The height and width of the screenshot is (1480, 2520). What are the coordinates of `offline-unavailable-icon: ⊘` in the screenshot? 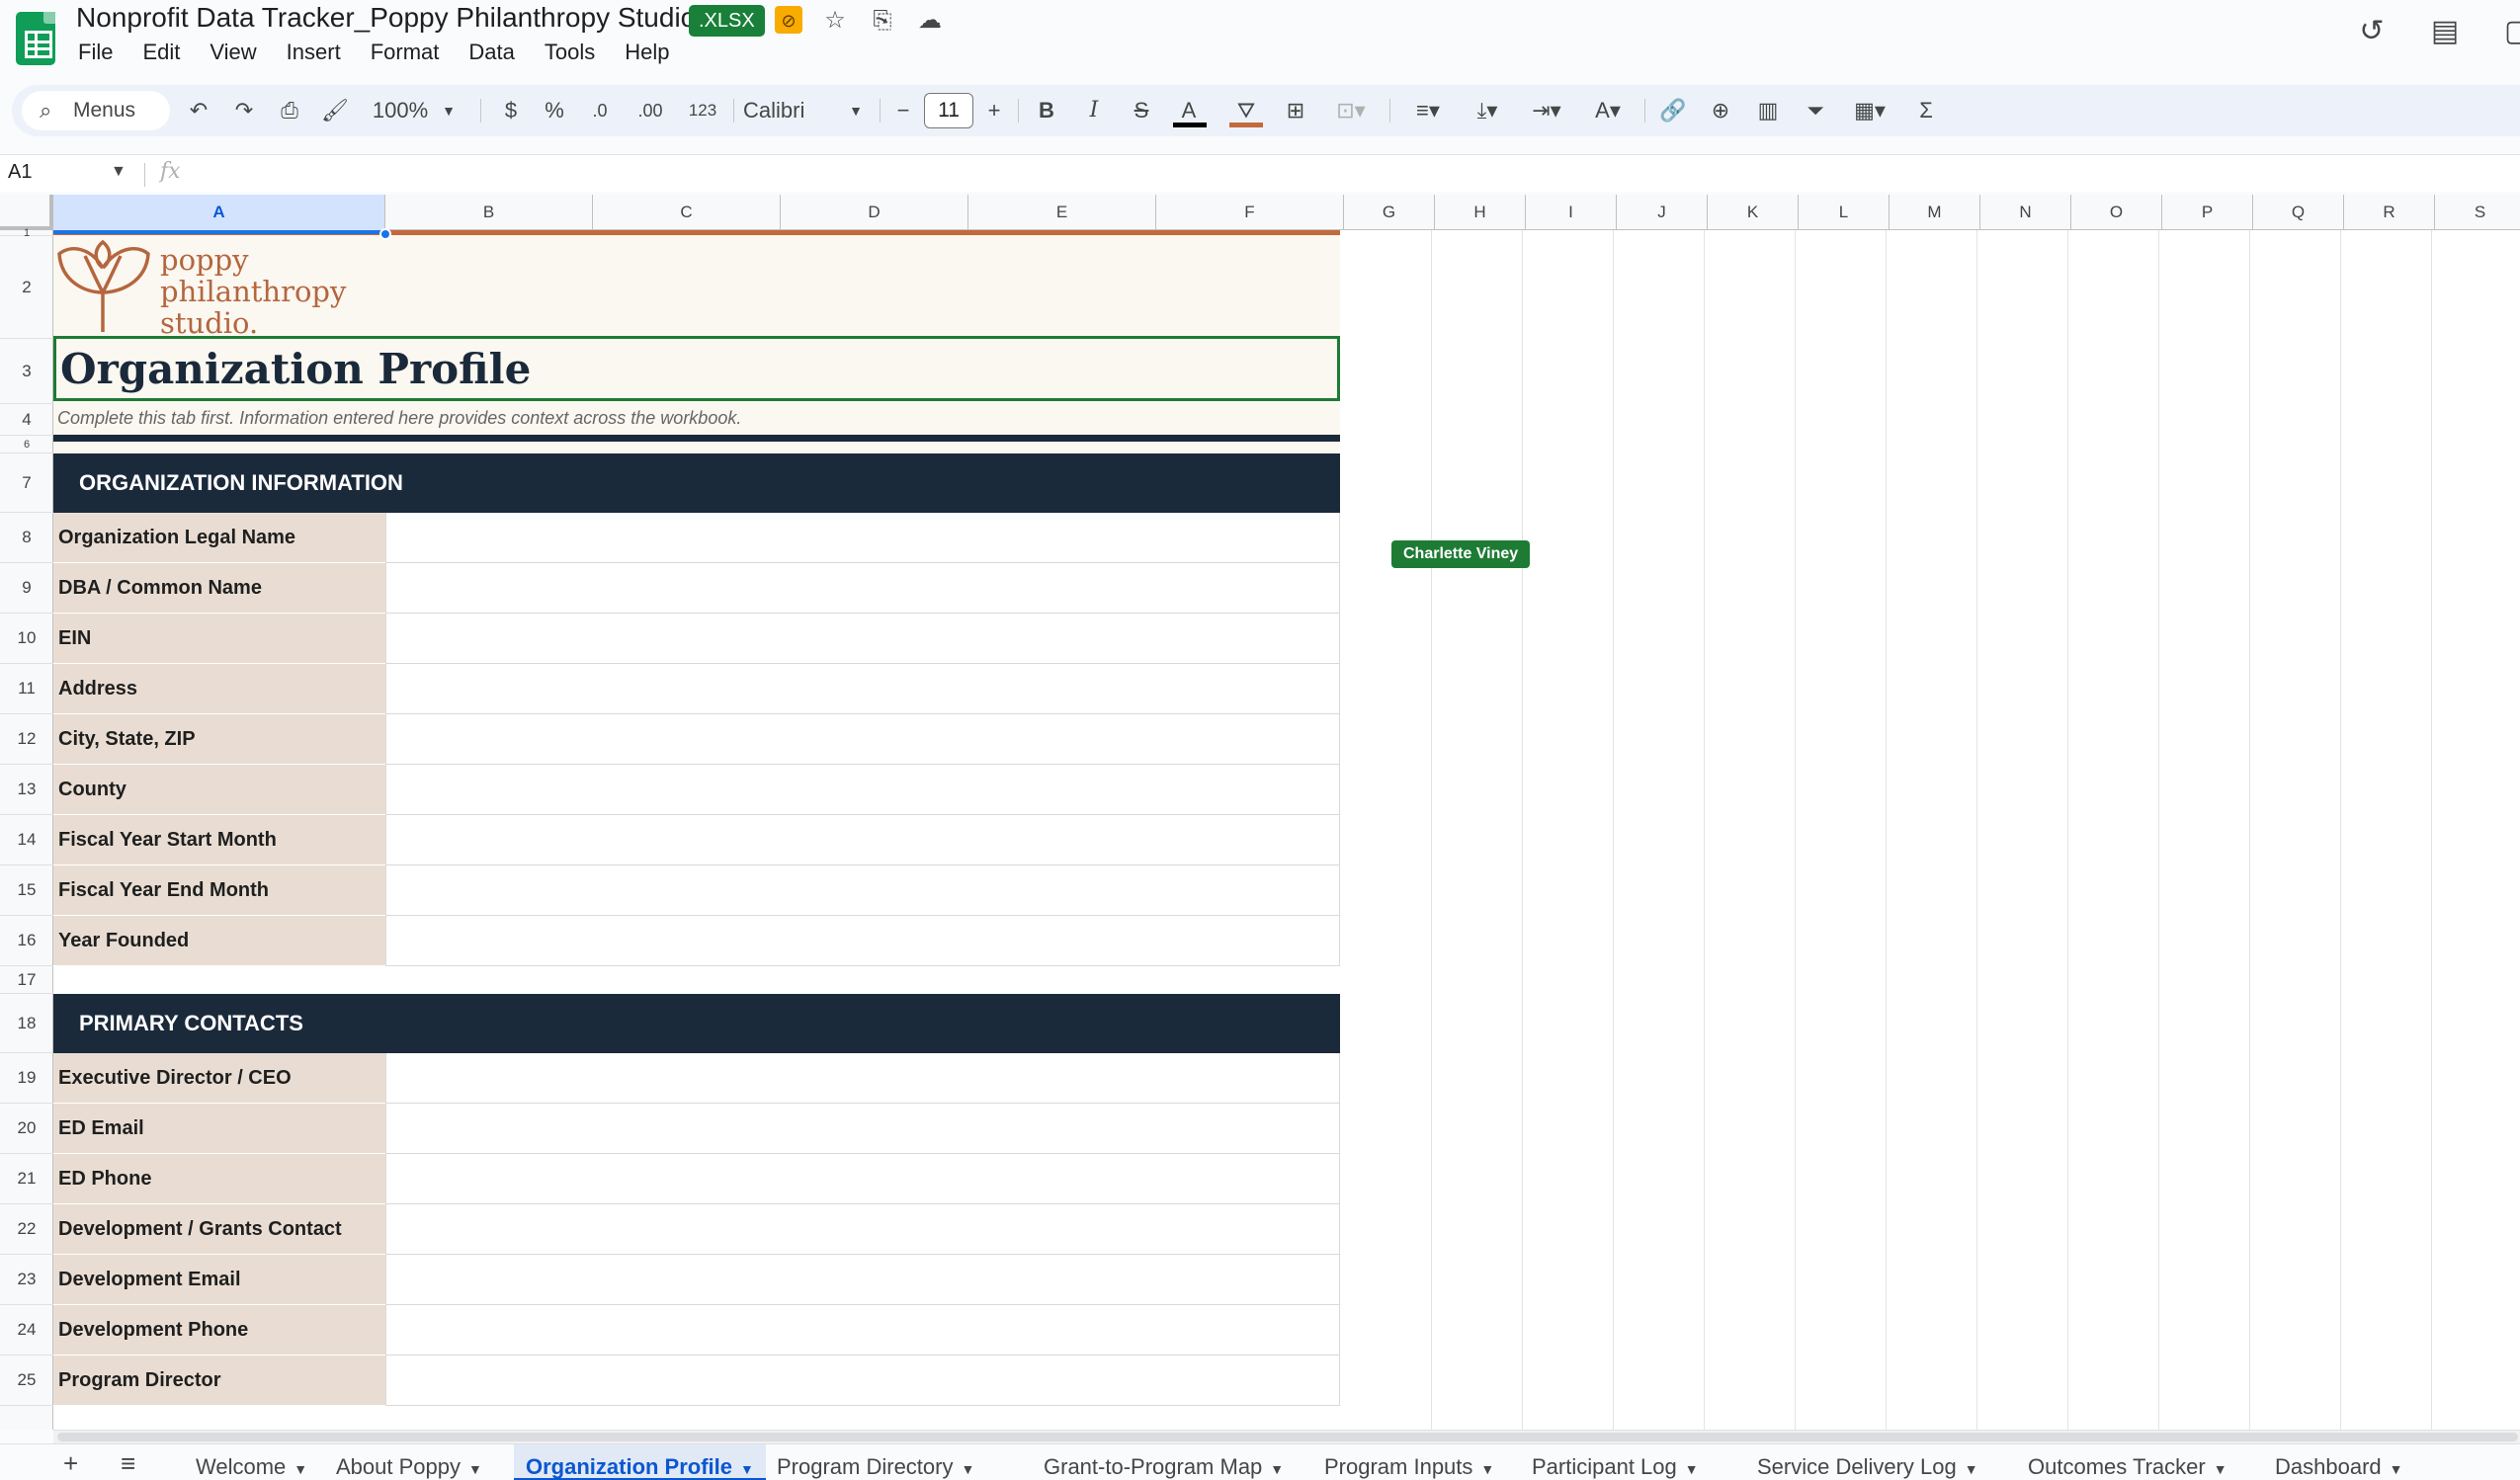 It's located at (788, 20).